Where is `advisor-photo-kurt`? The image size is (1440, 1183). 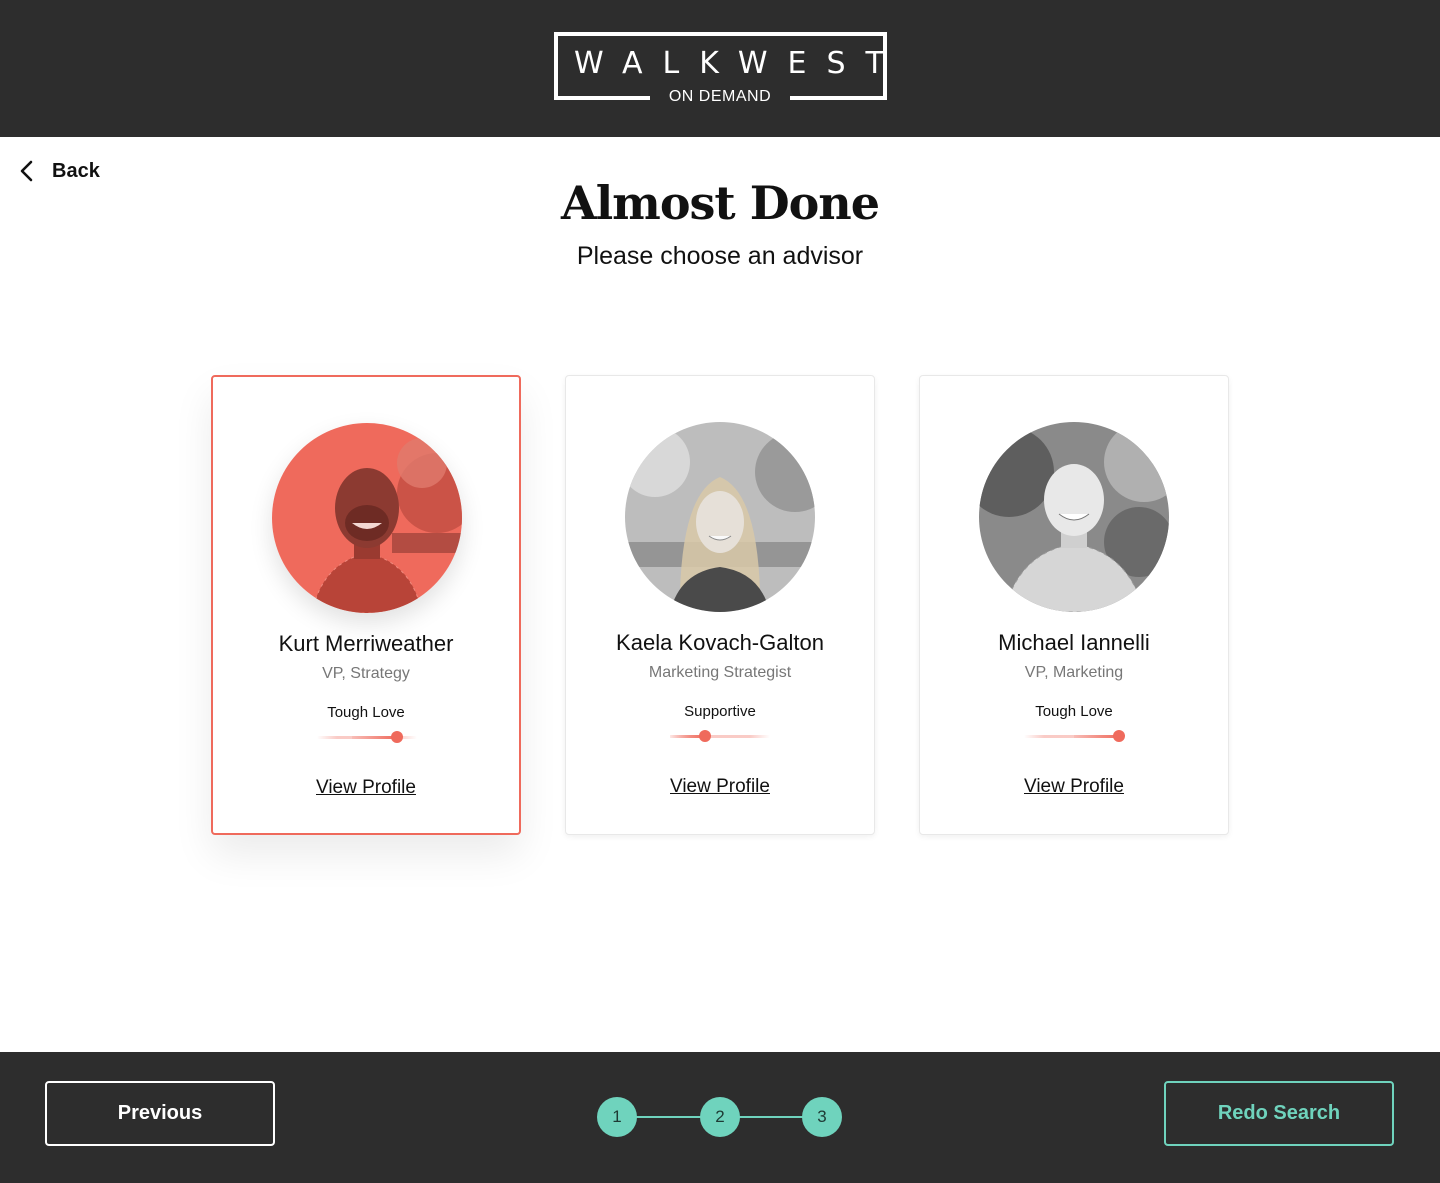 advisor-photo-kurt is located at coordinates (367, 518).